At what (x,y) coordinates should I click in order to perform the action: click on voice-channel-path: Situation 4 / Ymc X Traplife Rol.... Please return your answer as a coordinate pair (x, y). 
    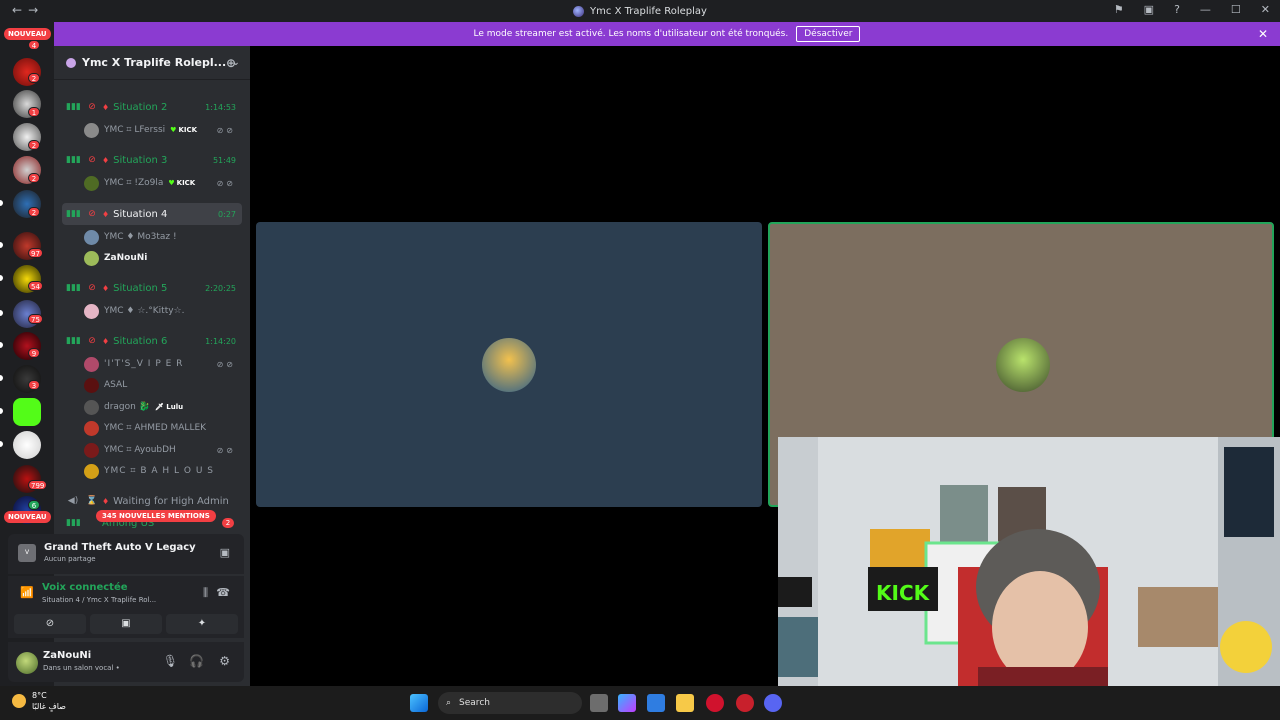
    Looking at the image, I should click on (99, 600).